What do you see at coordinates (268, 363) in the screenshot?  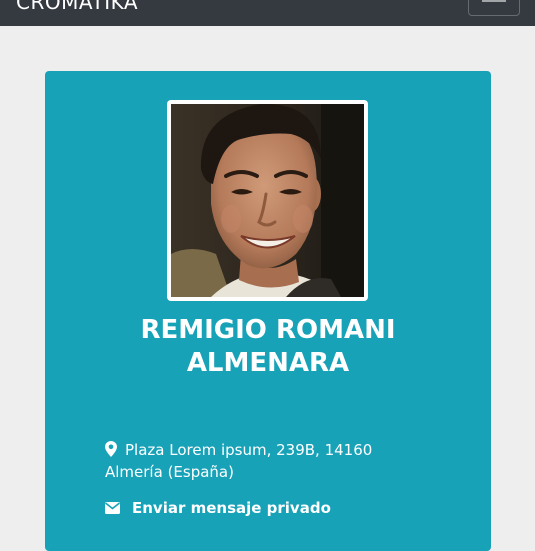 I see `profile-name-line2: ALMENARA` at bounding box center [268, 363].